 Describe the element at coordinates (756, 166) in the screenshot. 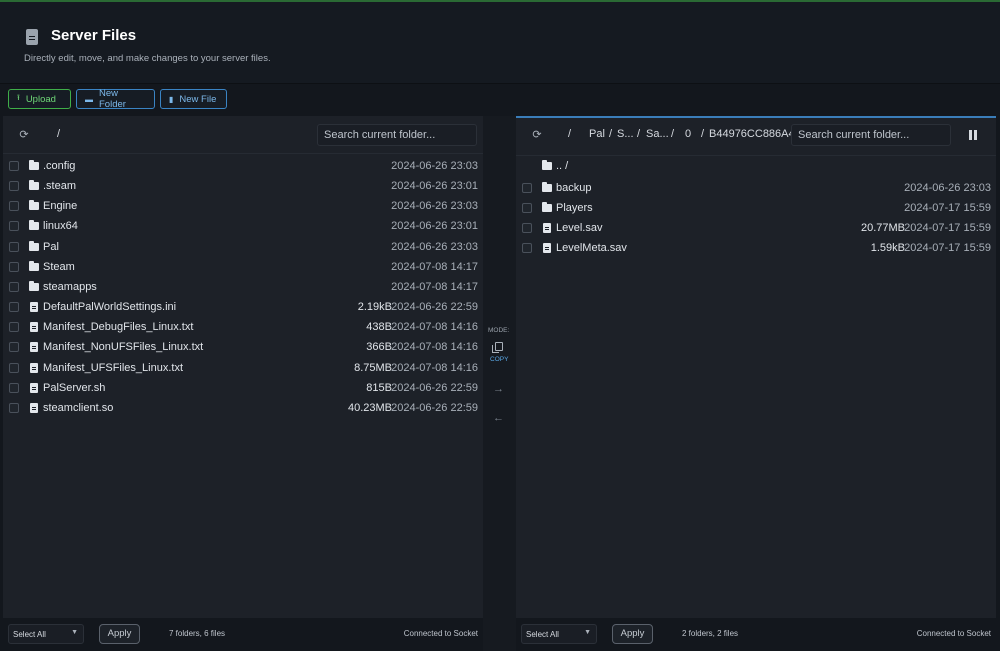

I see `parent-directory-row: .. /` at that location.